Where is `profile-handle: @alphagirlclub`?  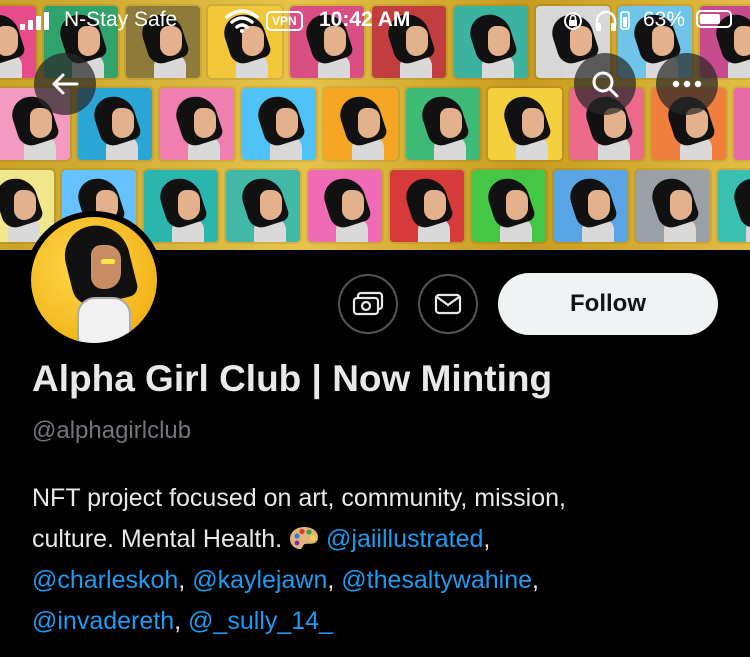 profile-handle: @alphagirlclub is located at coordinates (112, 430).